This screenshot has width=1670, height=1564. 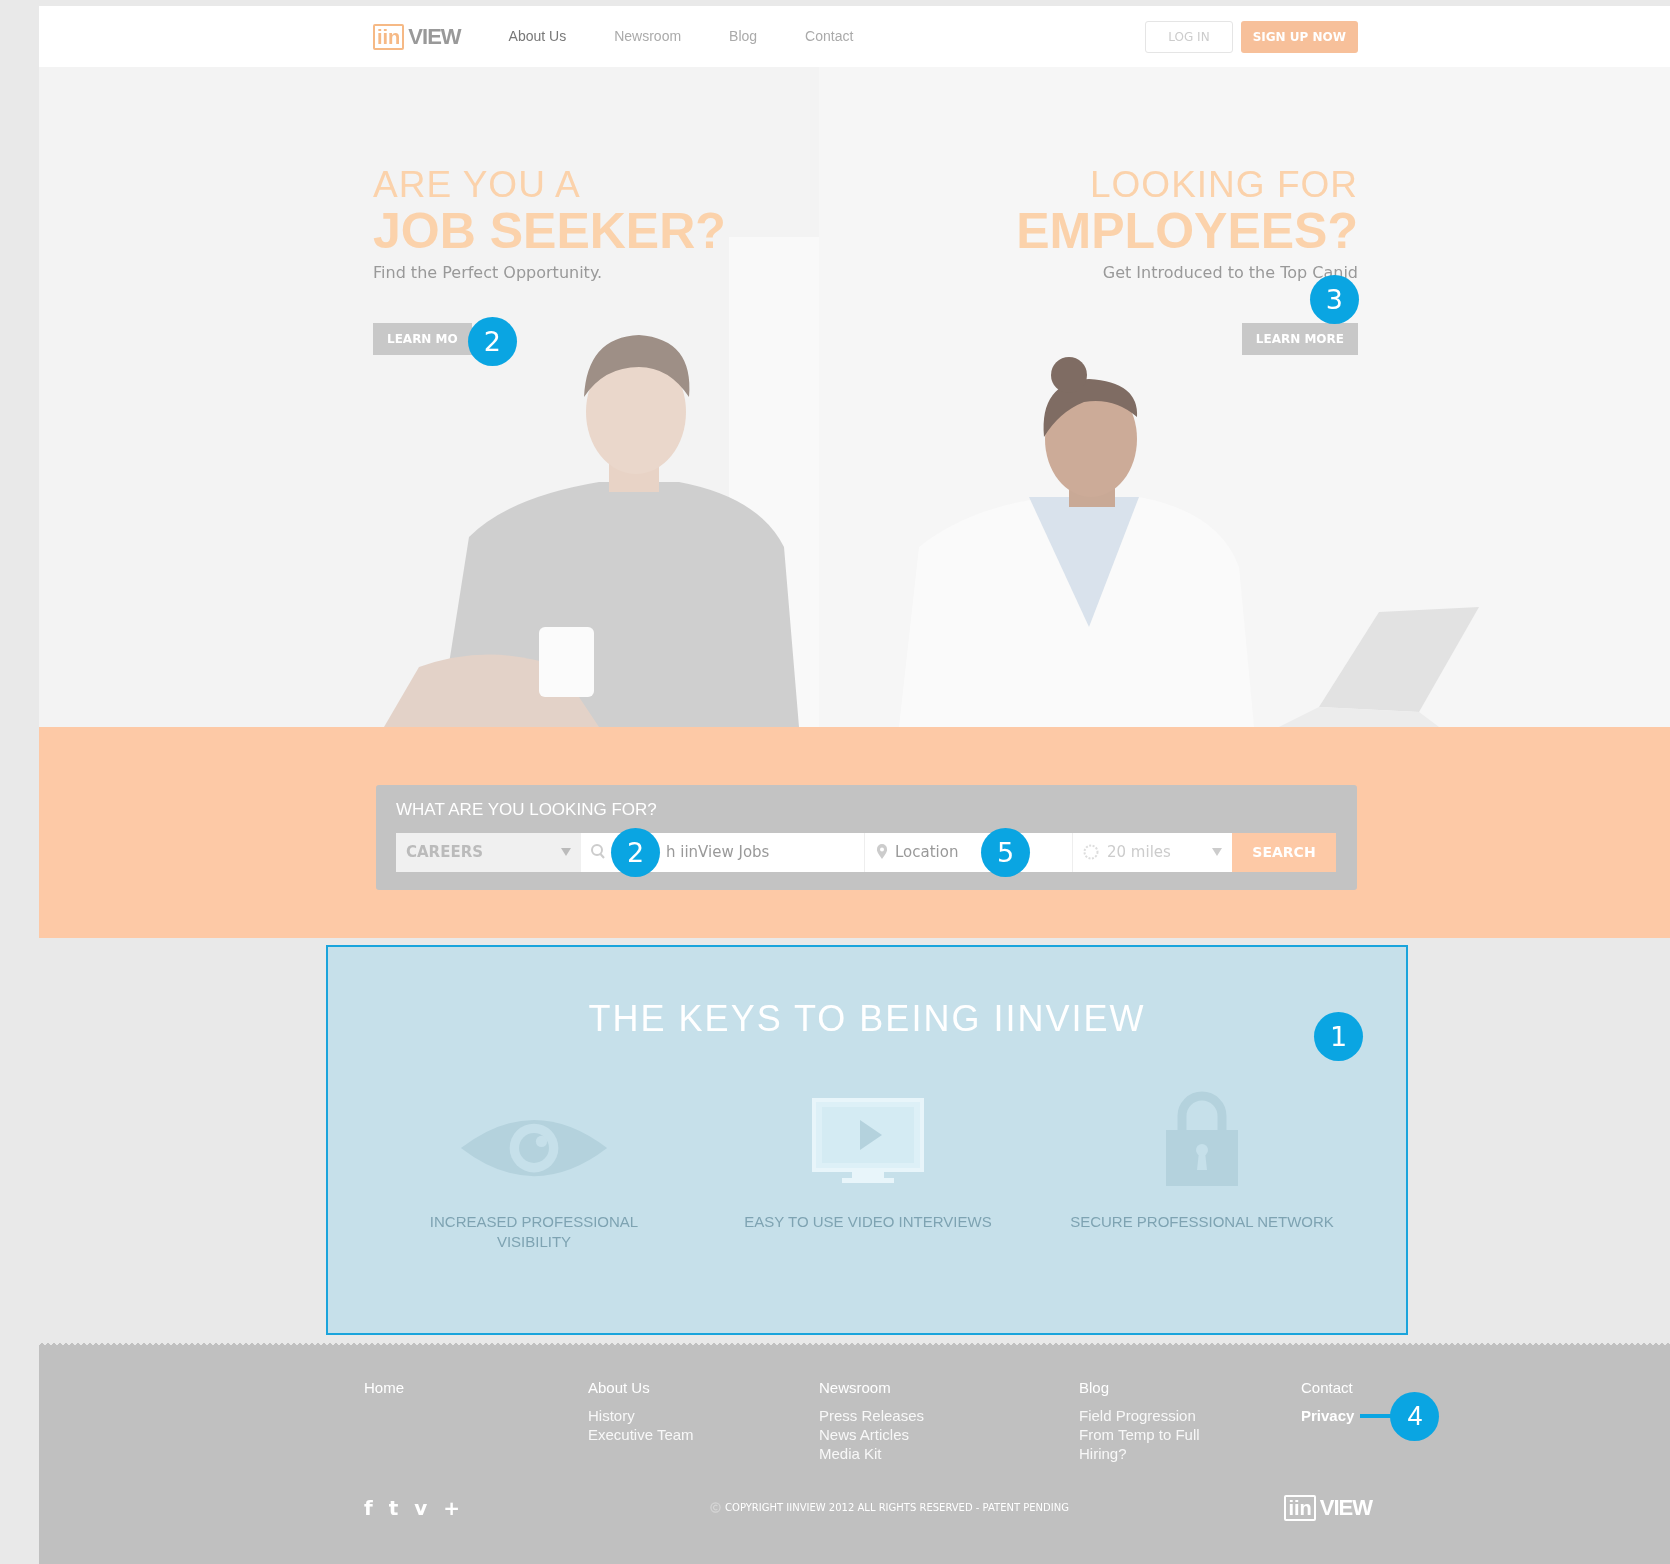 What do you see at coordinates (598, 852) in the screenshot?
I see `search-icon` at bounding box center [598, 852].